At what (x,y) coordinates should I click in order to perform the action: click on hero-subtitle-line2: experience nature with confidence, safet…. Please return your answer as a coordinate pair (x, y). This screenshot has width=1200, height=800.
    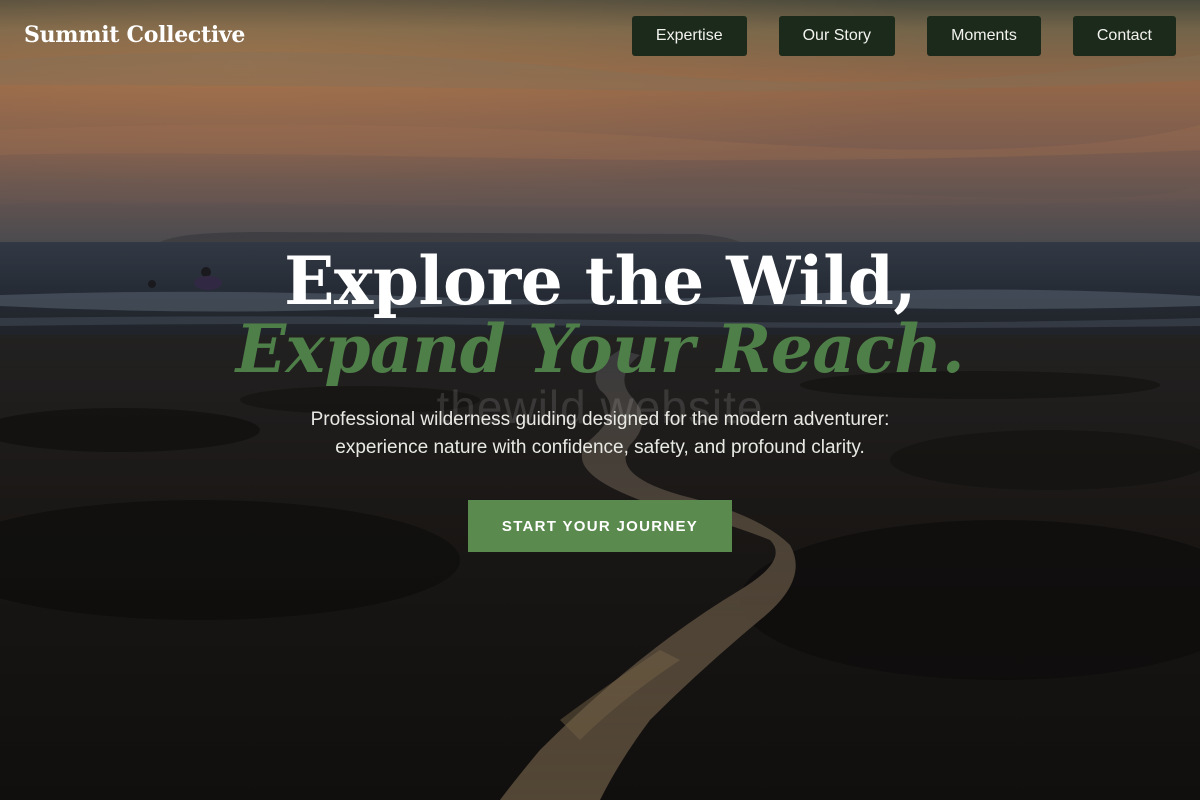
    Looking at the image, I should click on (600, 447).